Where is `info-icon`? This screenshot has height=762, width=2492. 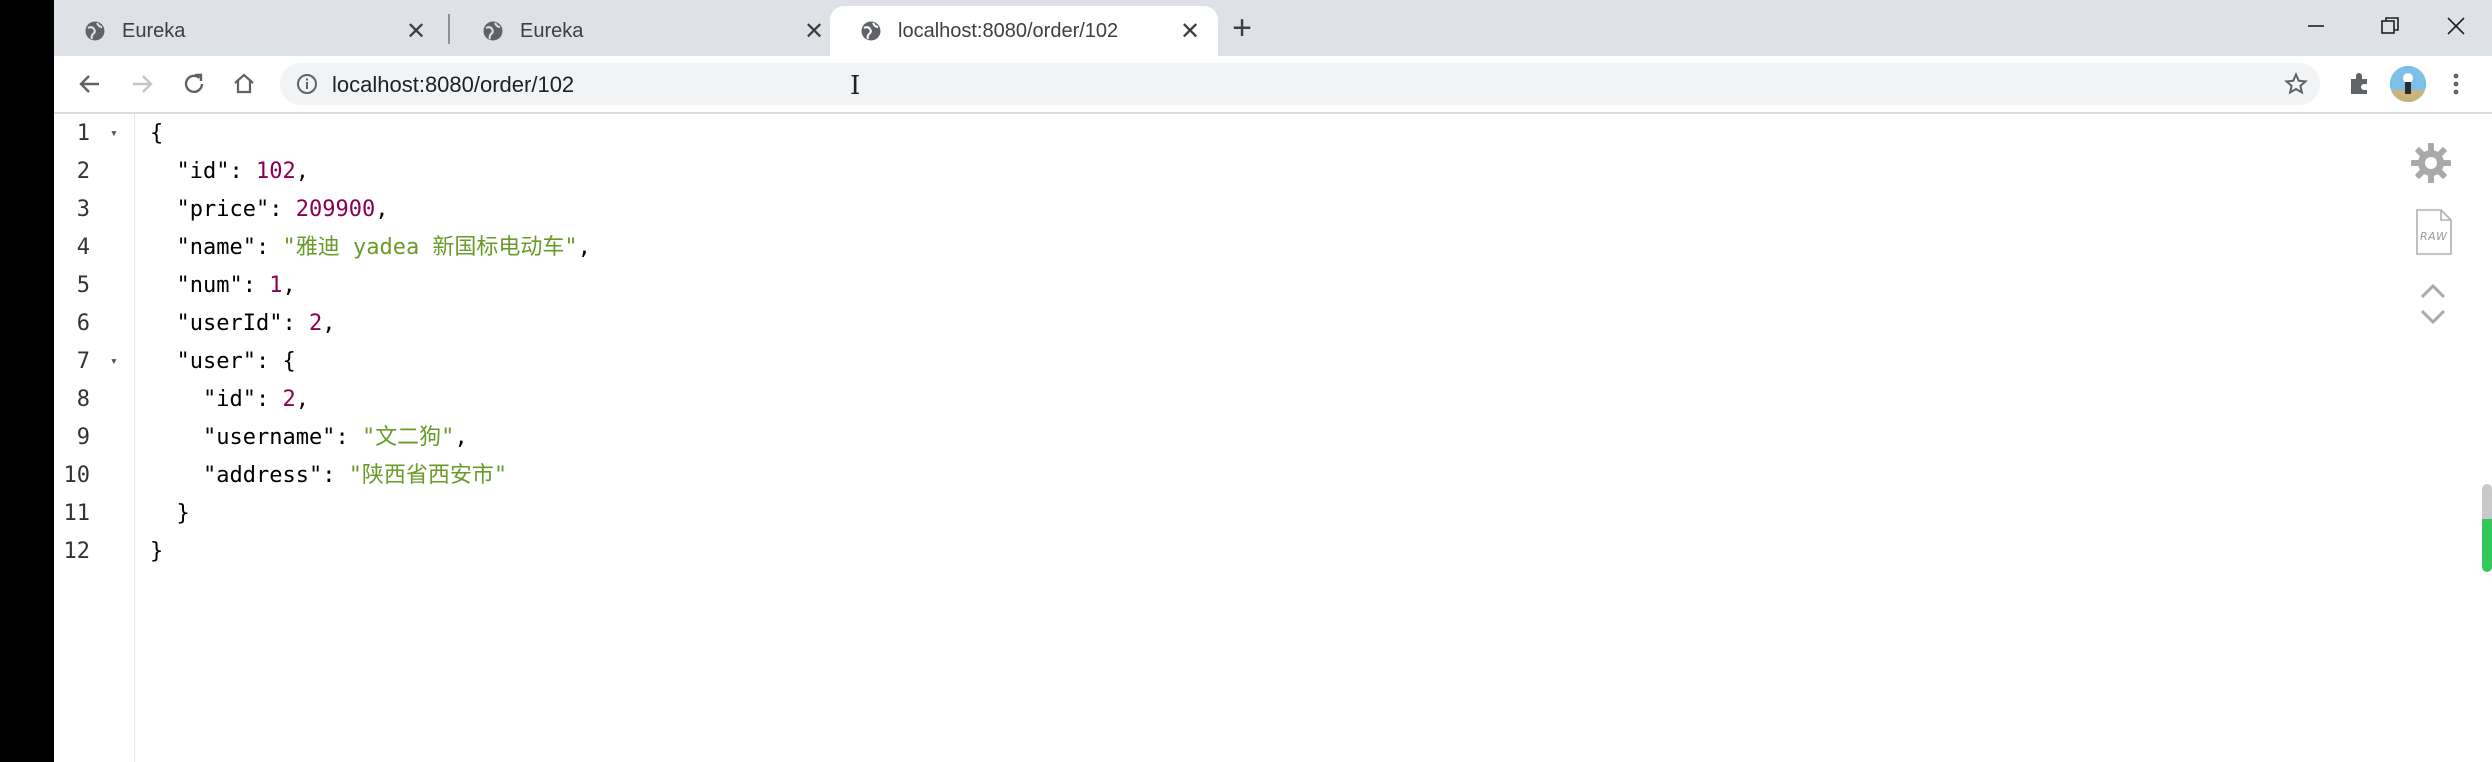 info-icon is located at coordinates (307, 84).